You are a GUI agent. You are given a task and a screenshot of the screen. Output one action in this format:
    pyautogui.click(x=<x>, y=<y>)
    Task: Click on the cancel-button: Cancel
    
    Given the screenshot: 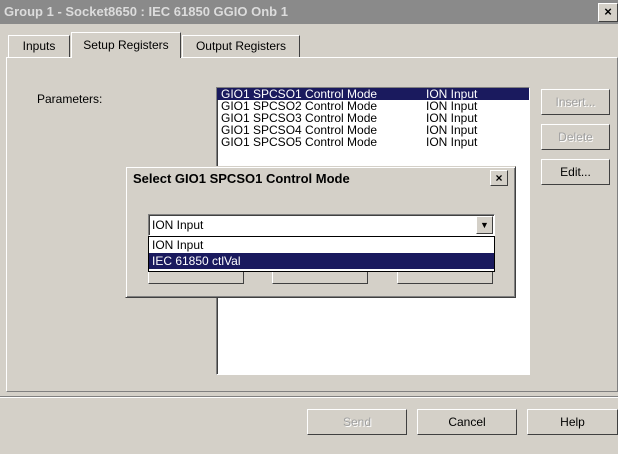 What is the action you would take?
    pyautogui.click(x=467, y=422)
    